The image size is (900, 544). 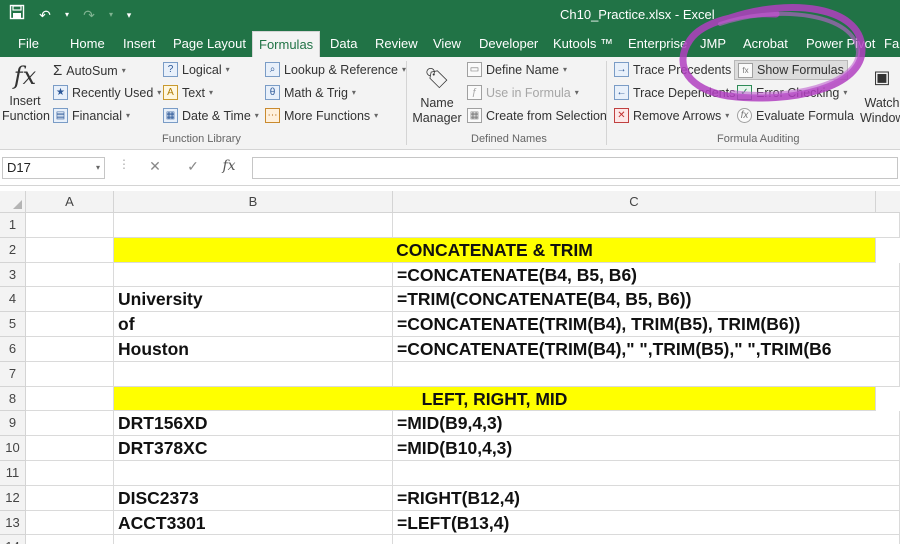 I want to click on tab-insert: Insert, so click(x=139, y=44).